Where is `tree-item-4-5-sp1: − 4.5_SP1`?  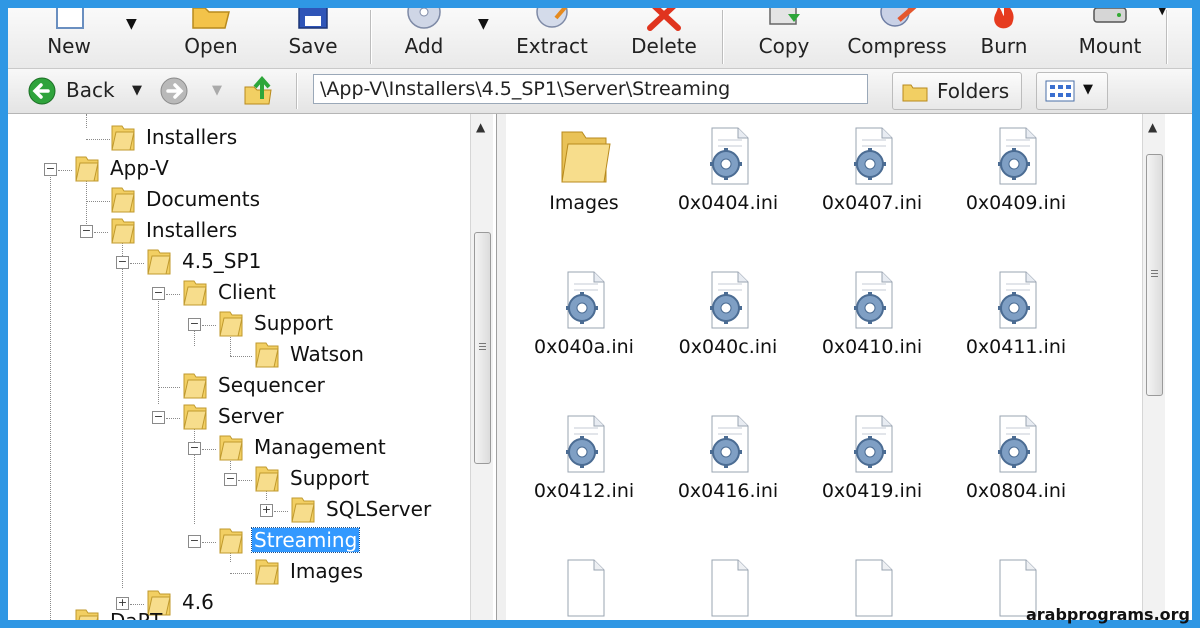 tree-item-4-5-sp1: − 4.5_SP1 is located at coordinates (238, 263).